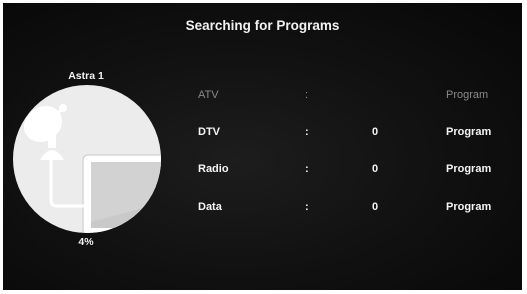 This screenshot has height=294, width=527. I want to click on row-label: ATV, so click(208, 95).